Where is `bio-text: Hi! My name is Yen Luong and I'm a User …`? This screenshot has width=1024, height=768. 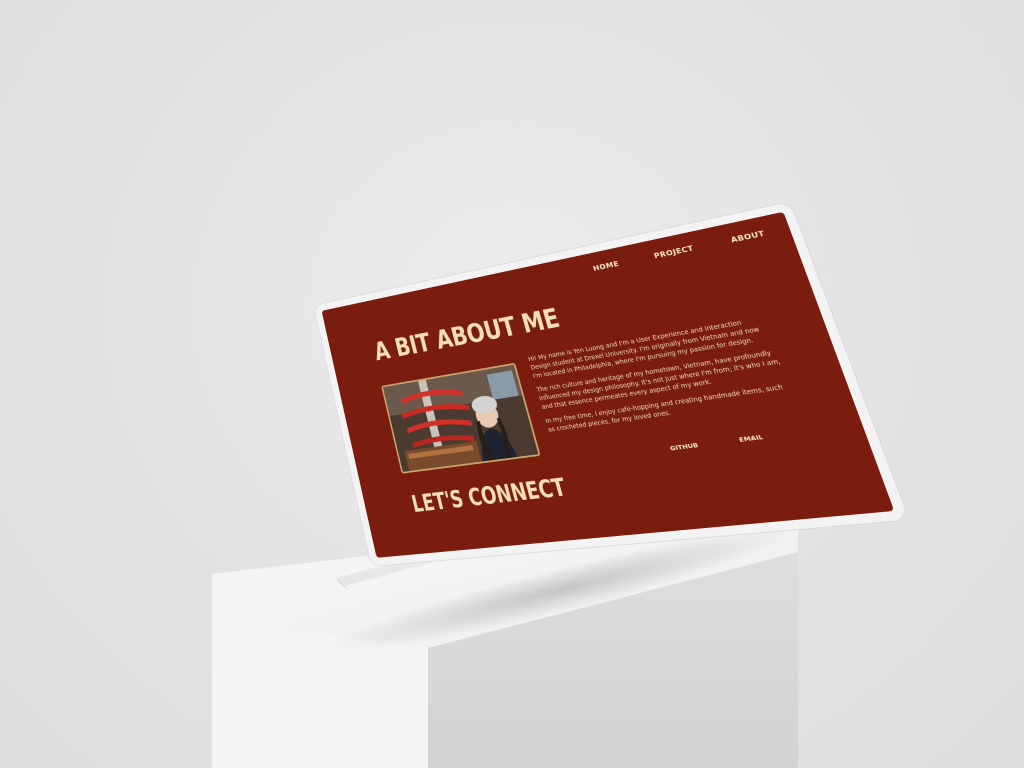 bio-text: Hi! My name is Yen Luong and I'm a User … is located at coordinates (662, 377).